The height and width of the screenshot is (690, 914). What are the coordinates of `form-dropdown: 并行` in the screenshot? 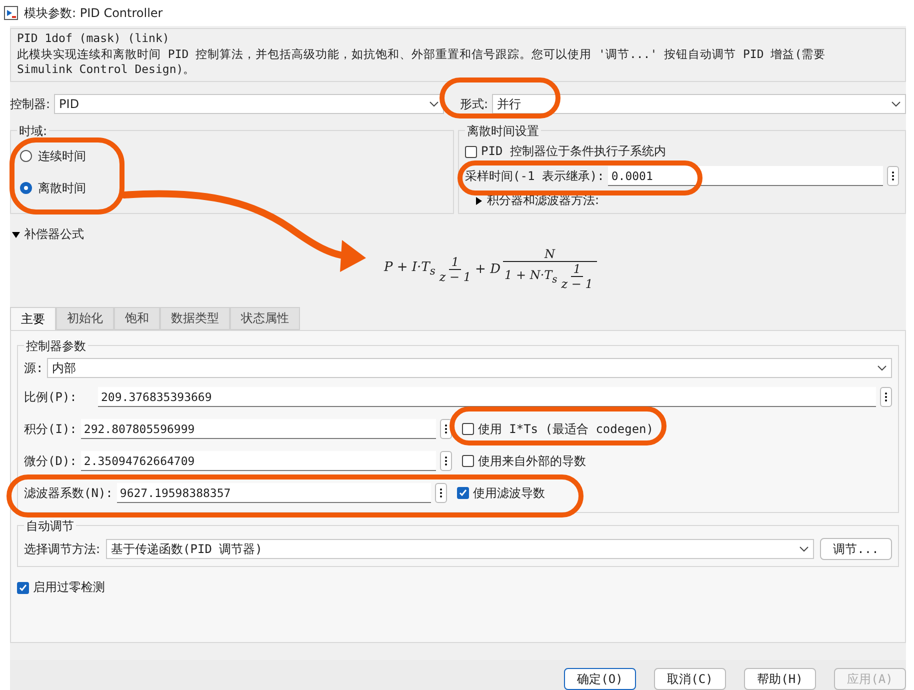 It's located at (699, 104).